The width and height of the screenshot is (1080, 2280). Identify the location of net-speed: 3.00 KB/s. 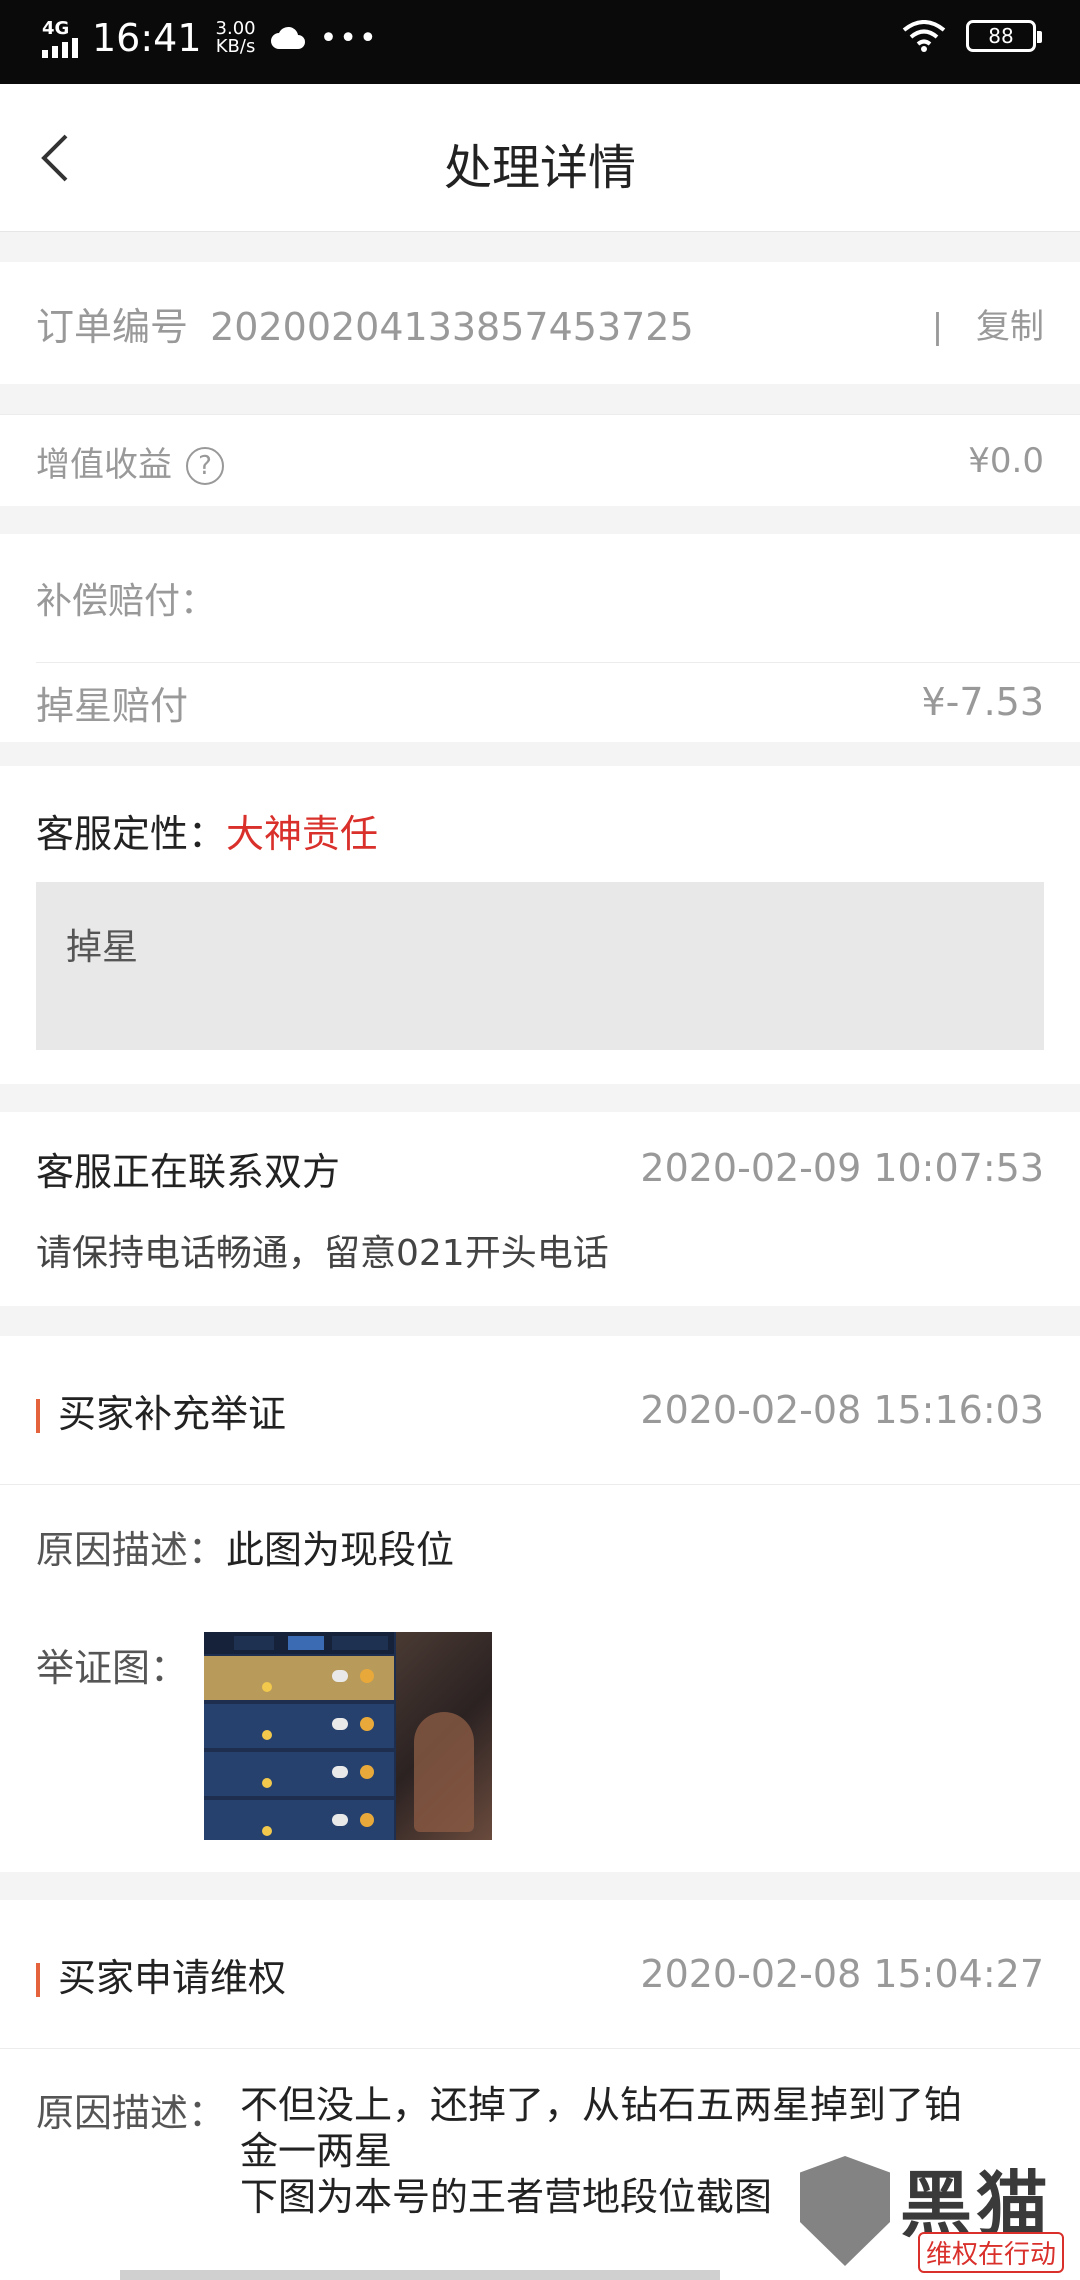
(236, 38).